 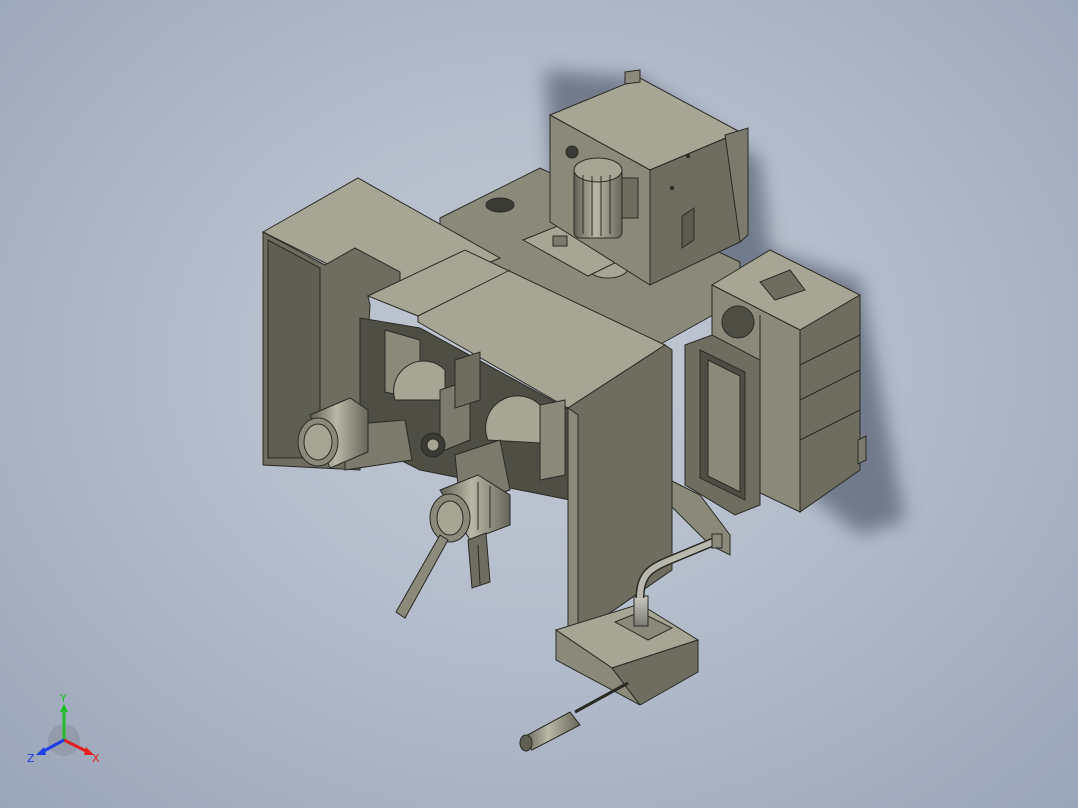 What do you see at coordinates (574, 716) in the screenshot?
I see `adjustment-handle` at bounding box center [574, 716].